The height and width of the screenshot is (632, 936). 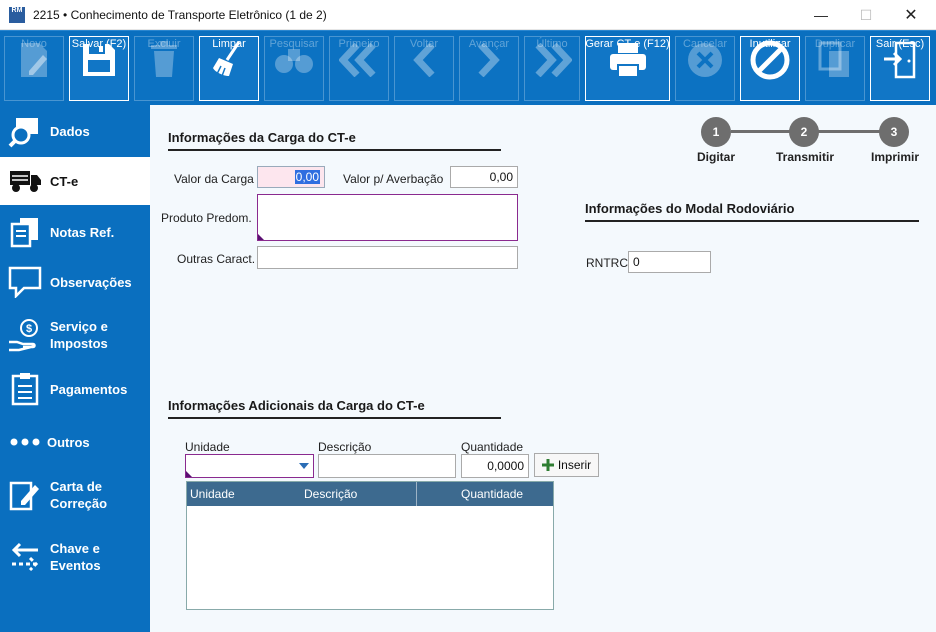 I want to click on salvar-button: Salvar (F2), so click(x=99, y=68).